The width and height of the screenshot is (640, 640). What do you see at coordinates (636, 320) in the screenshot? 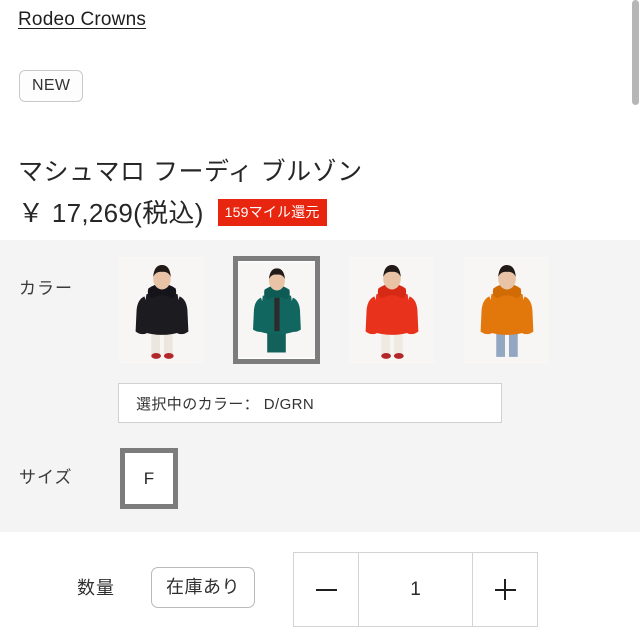
I see `scrollbar-track` at bounding box center [636, 320].